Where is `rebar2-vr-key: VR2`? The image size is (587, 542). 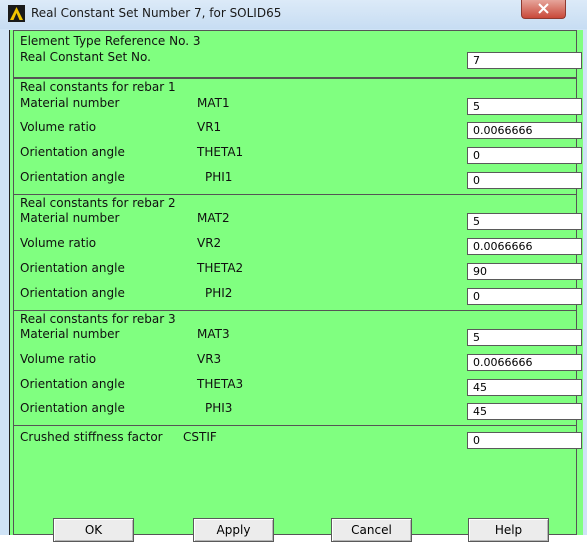
rebar2-vr-key: VR2 is located at coordinates (209, 243).